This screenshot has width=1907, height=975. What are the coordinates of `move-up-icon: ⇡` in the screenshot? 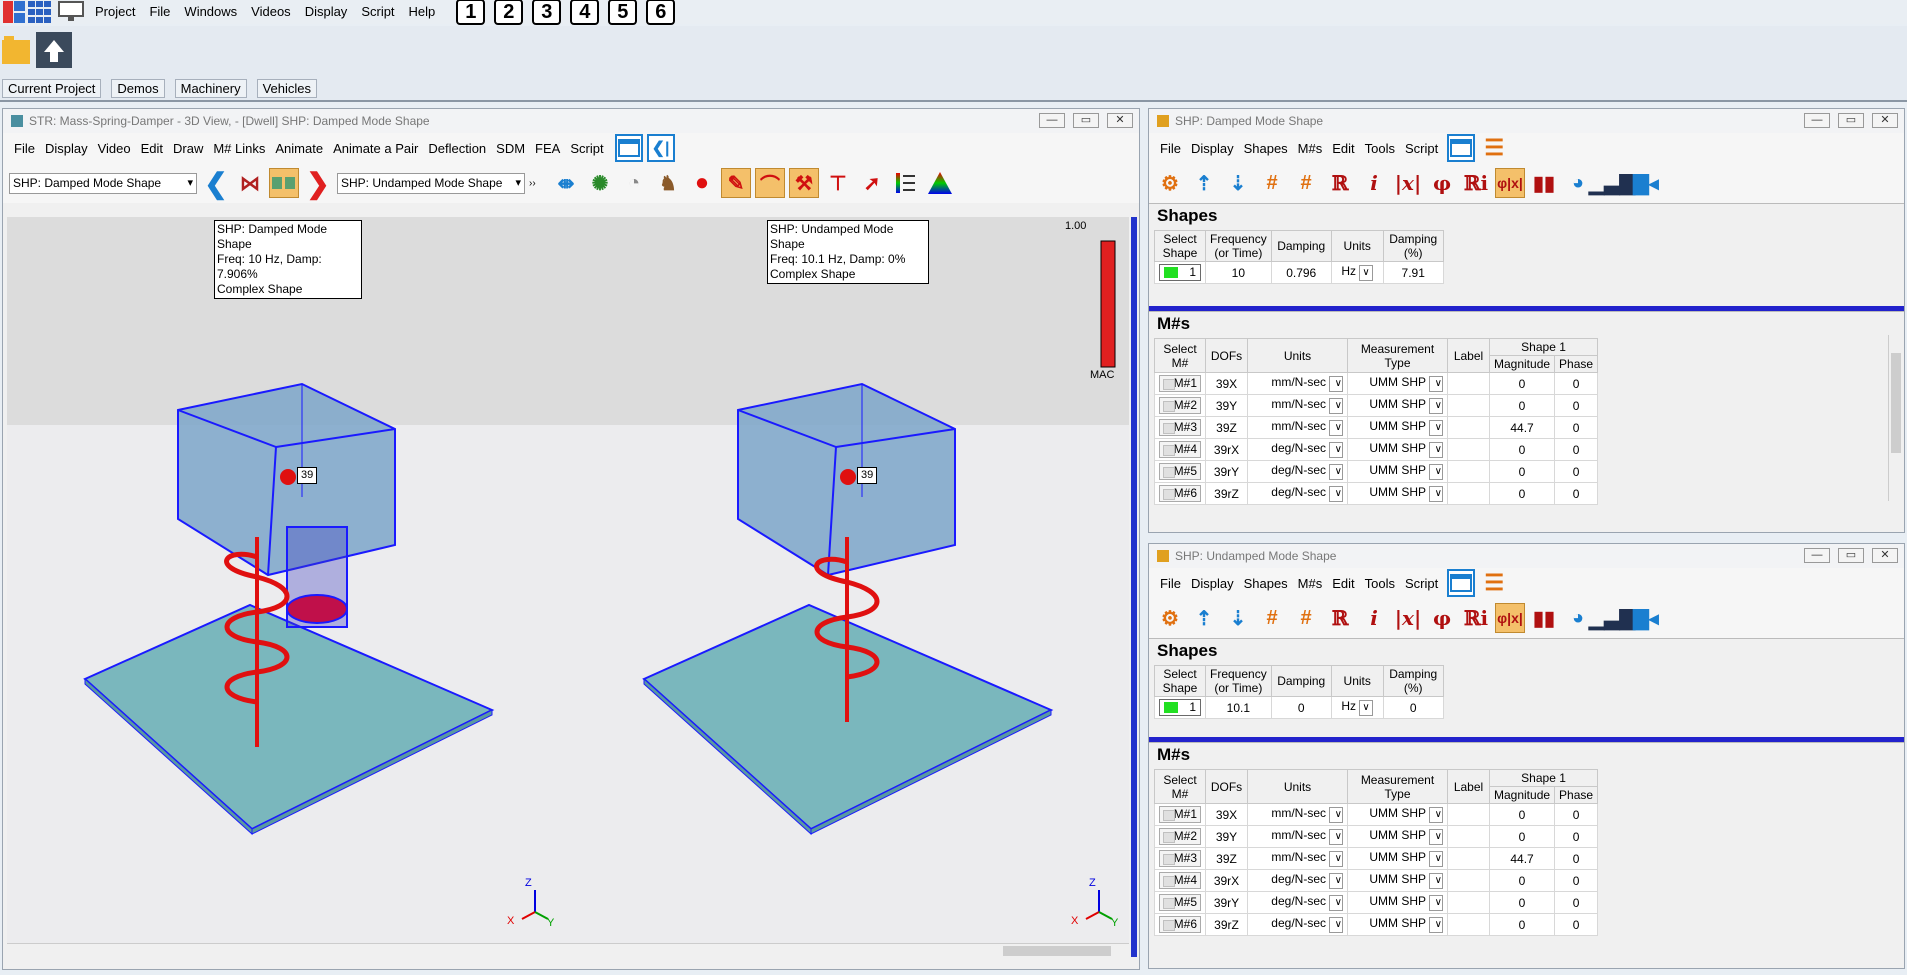 It's located at (1204, 183).